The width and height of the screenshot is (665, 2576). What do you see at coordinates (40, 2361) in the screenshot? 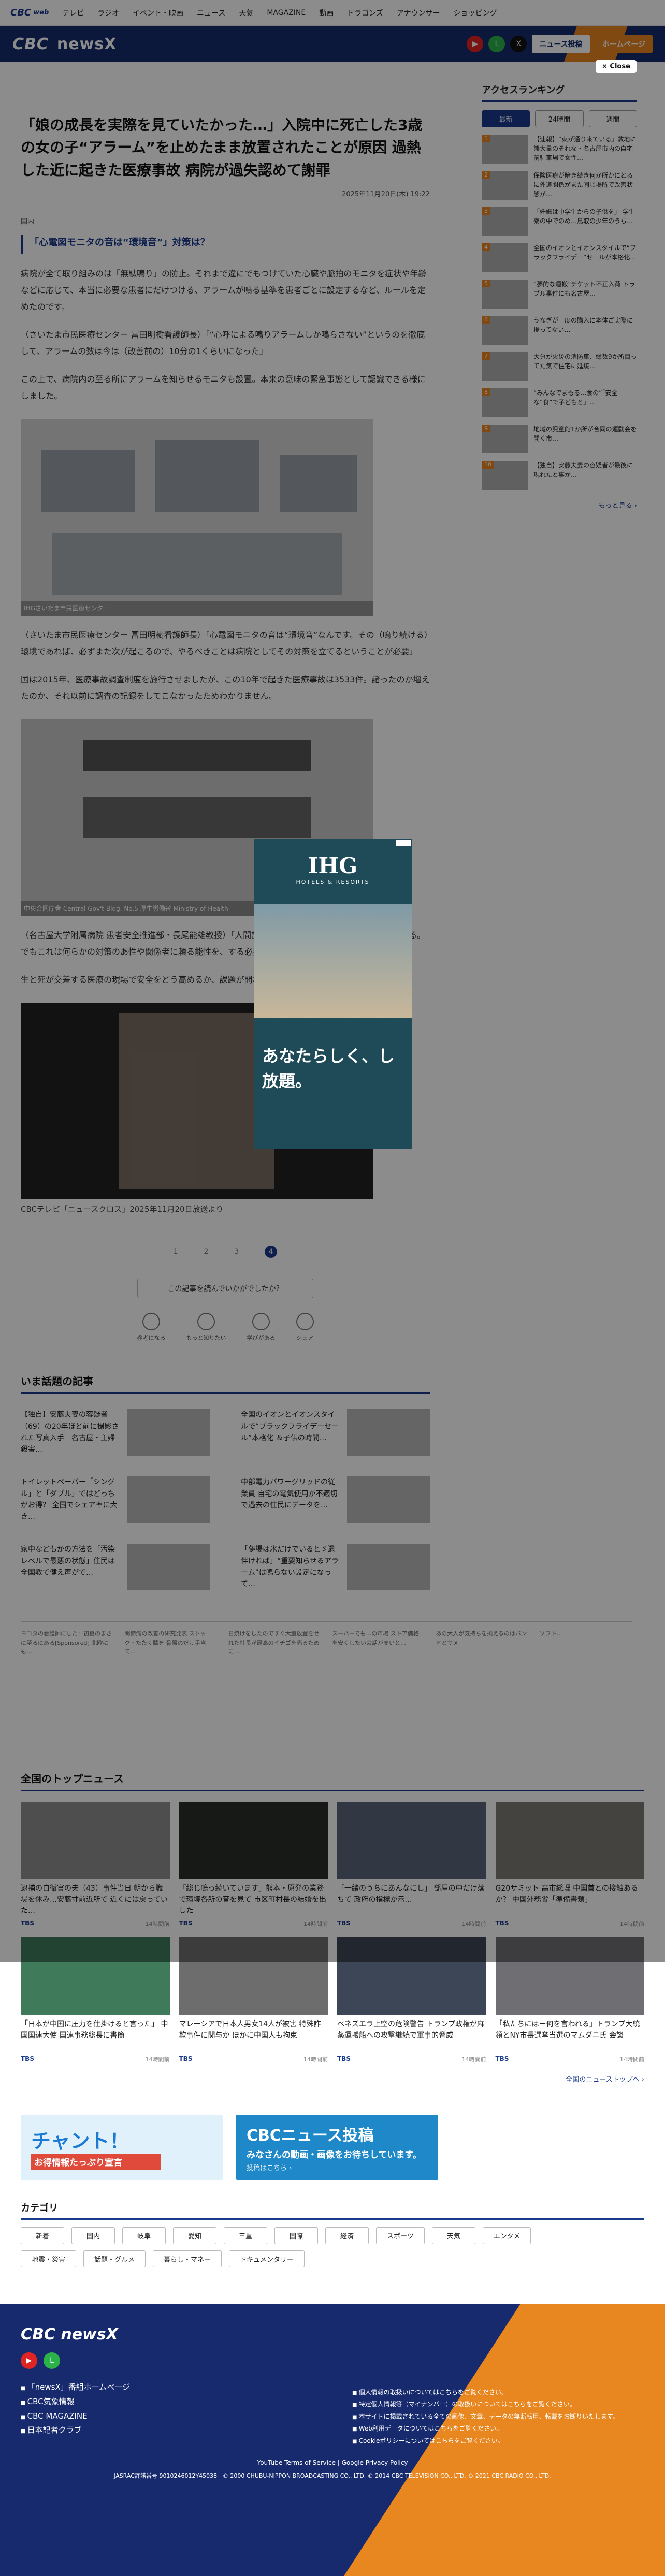
I see `footer-social: ▶ L` at bounding box center [40, 2361].